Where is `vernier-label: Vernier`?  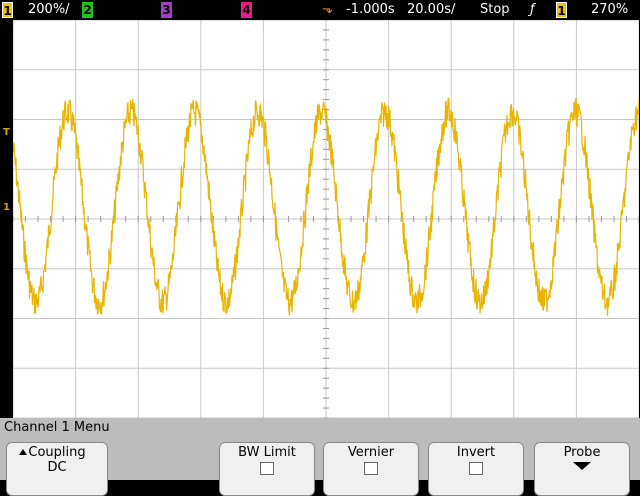
vernier-label: Vernier is located at coordinates (371, 452).